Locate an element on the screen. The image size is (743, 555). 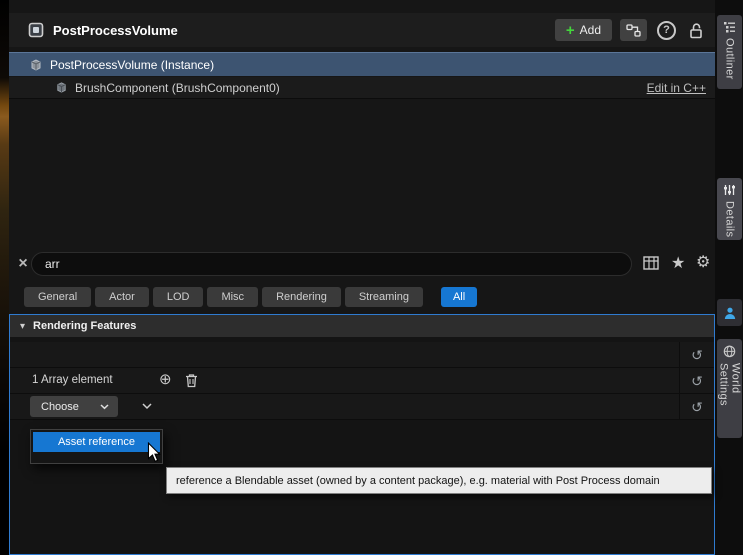
unlock-glyph is located at coordinates (696, 30).